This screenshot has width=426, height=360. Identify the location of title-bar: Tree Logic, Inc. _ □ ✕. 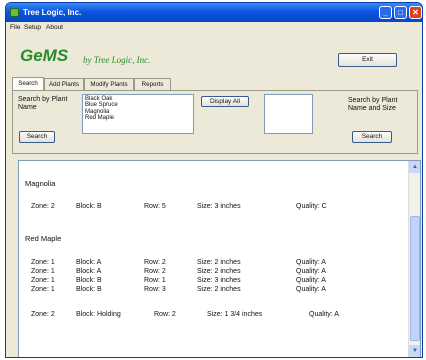
(214, 12).